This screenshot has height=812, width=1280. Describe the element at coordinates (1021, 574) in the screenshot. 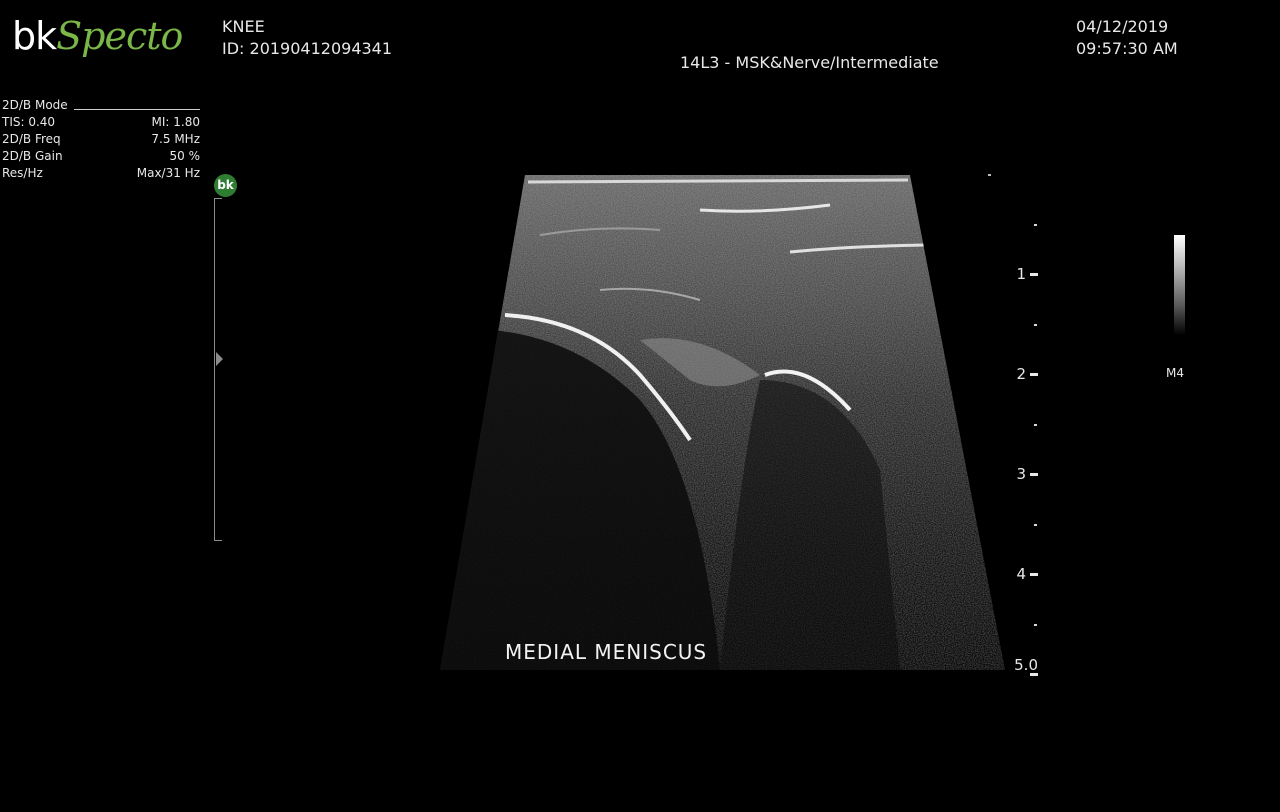

I see `depth-label-4: 4` at that location.